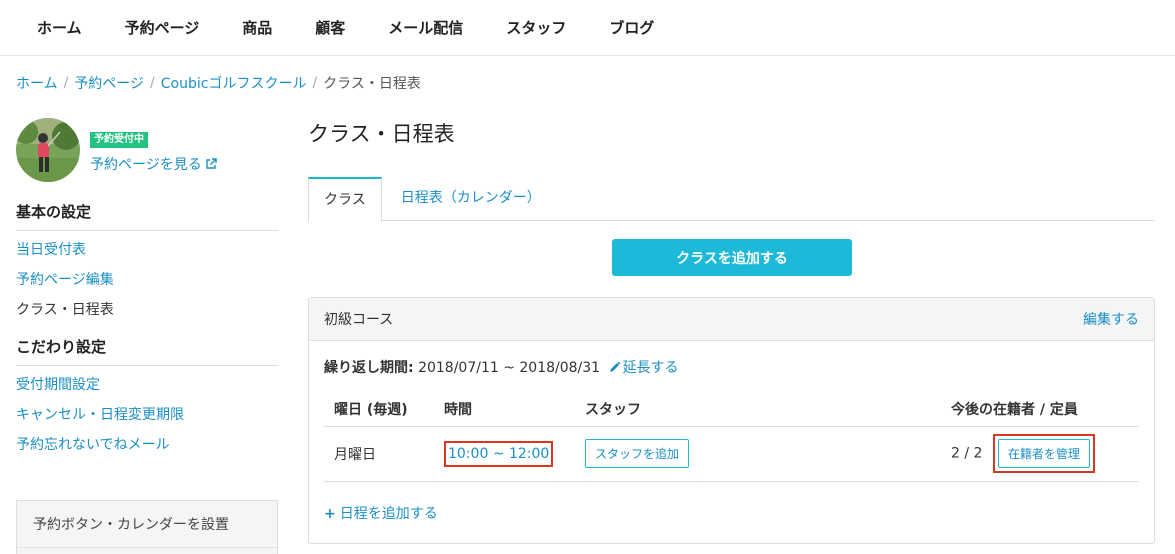  I want to click on widget-settings-box: 予約ボタン・カレンダーを設置, so click(147, 527).